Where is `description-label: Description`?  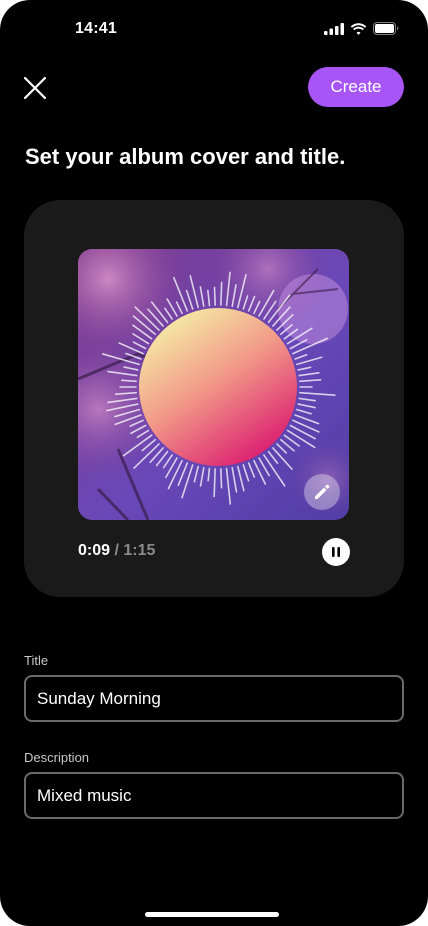 description-label: Description is located at coordinates (57, 757).